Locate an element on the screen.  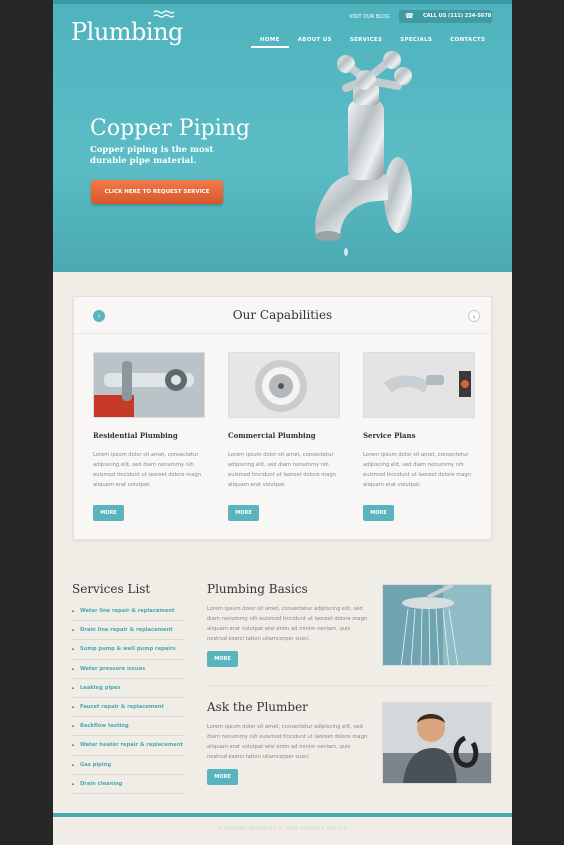
capabilities-title: Our Capabilities is located at coordinates (282, 315).